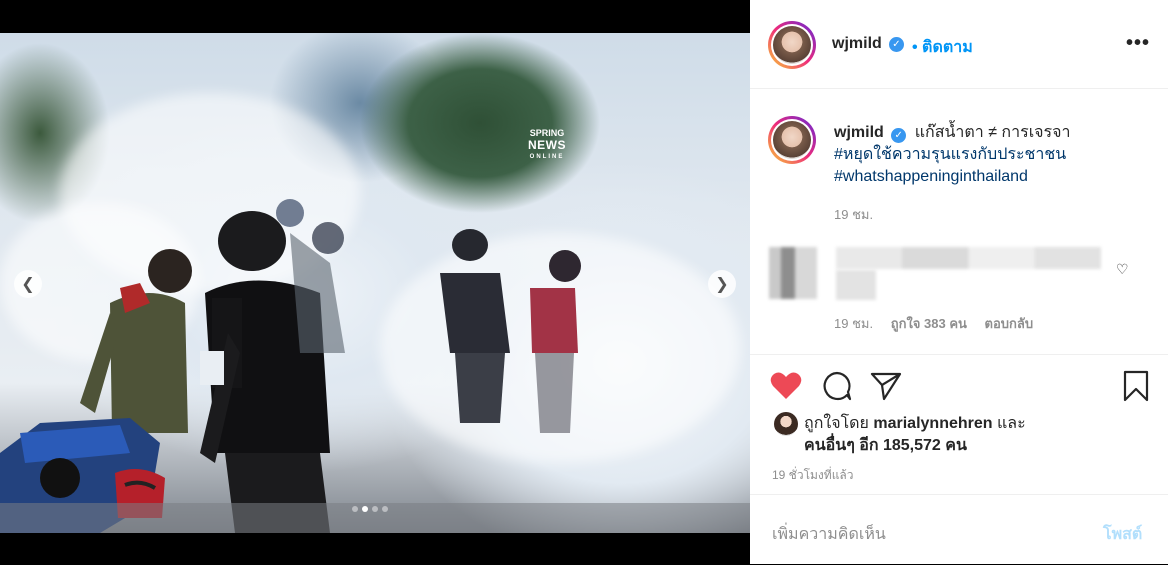  Describe the element at coordinates (792, 140) in the screenshot. I see `caption-avatar` at that location.